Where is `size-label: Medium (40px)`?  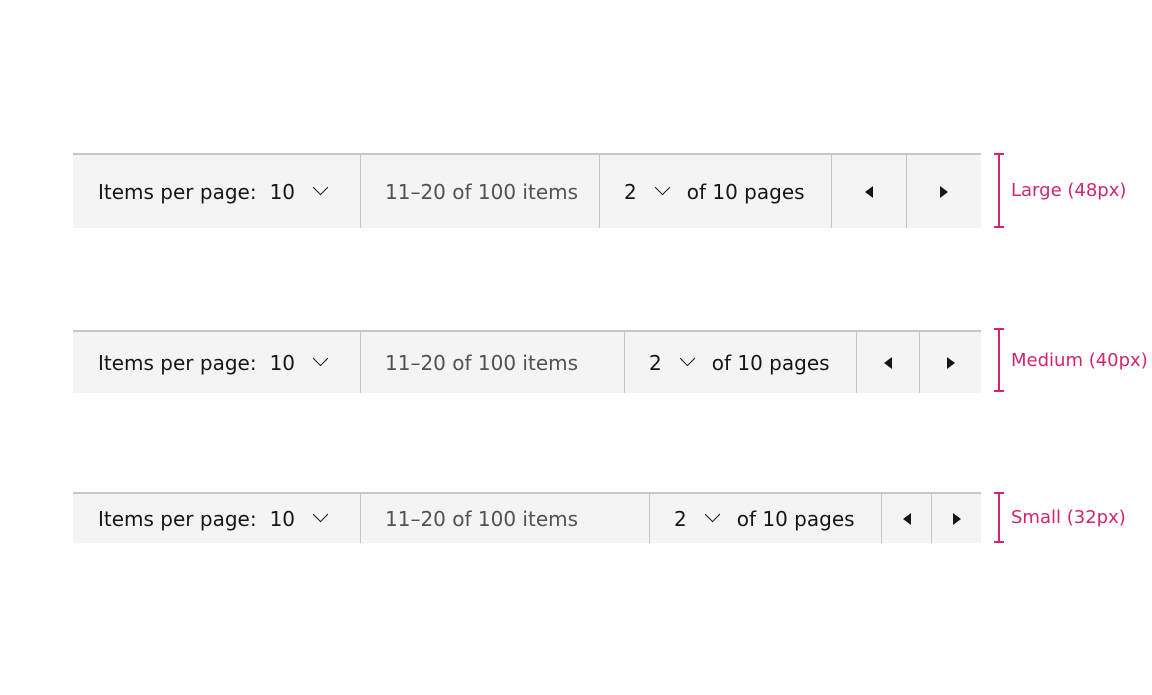 size-label: Medium (40px) is located at coordinates (1079, 360).